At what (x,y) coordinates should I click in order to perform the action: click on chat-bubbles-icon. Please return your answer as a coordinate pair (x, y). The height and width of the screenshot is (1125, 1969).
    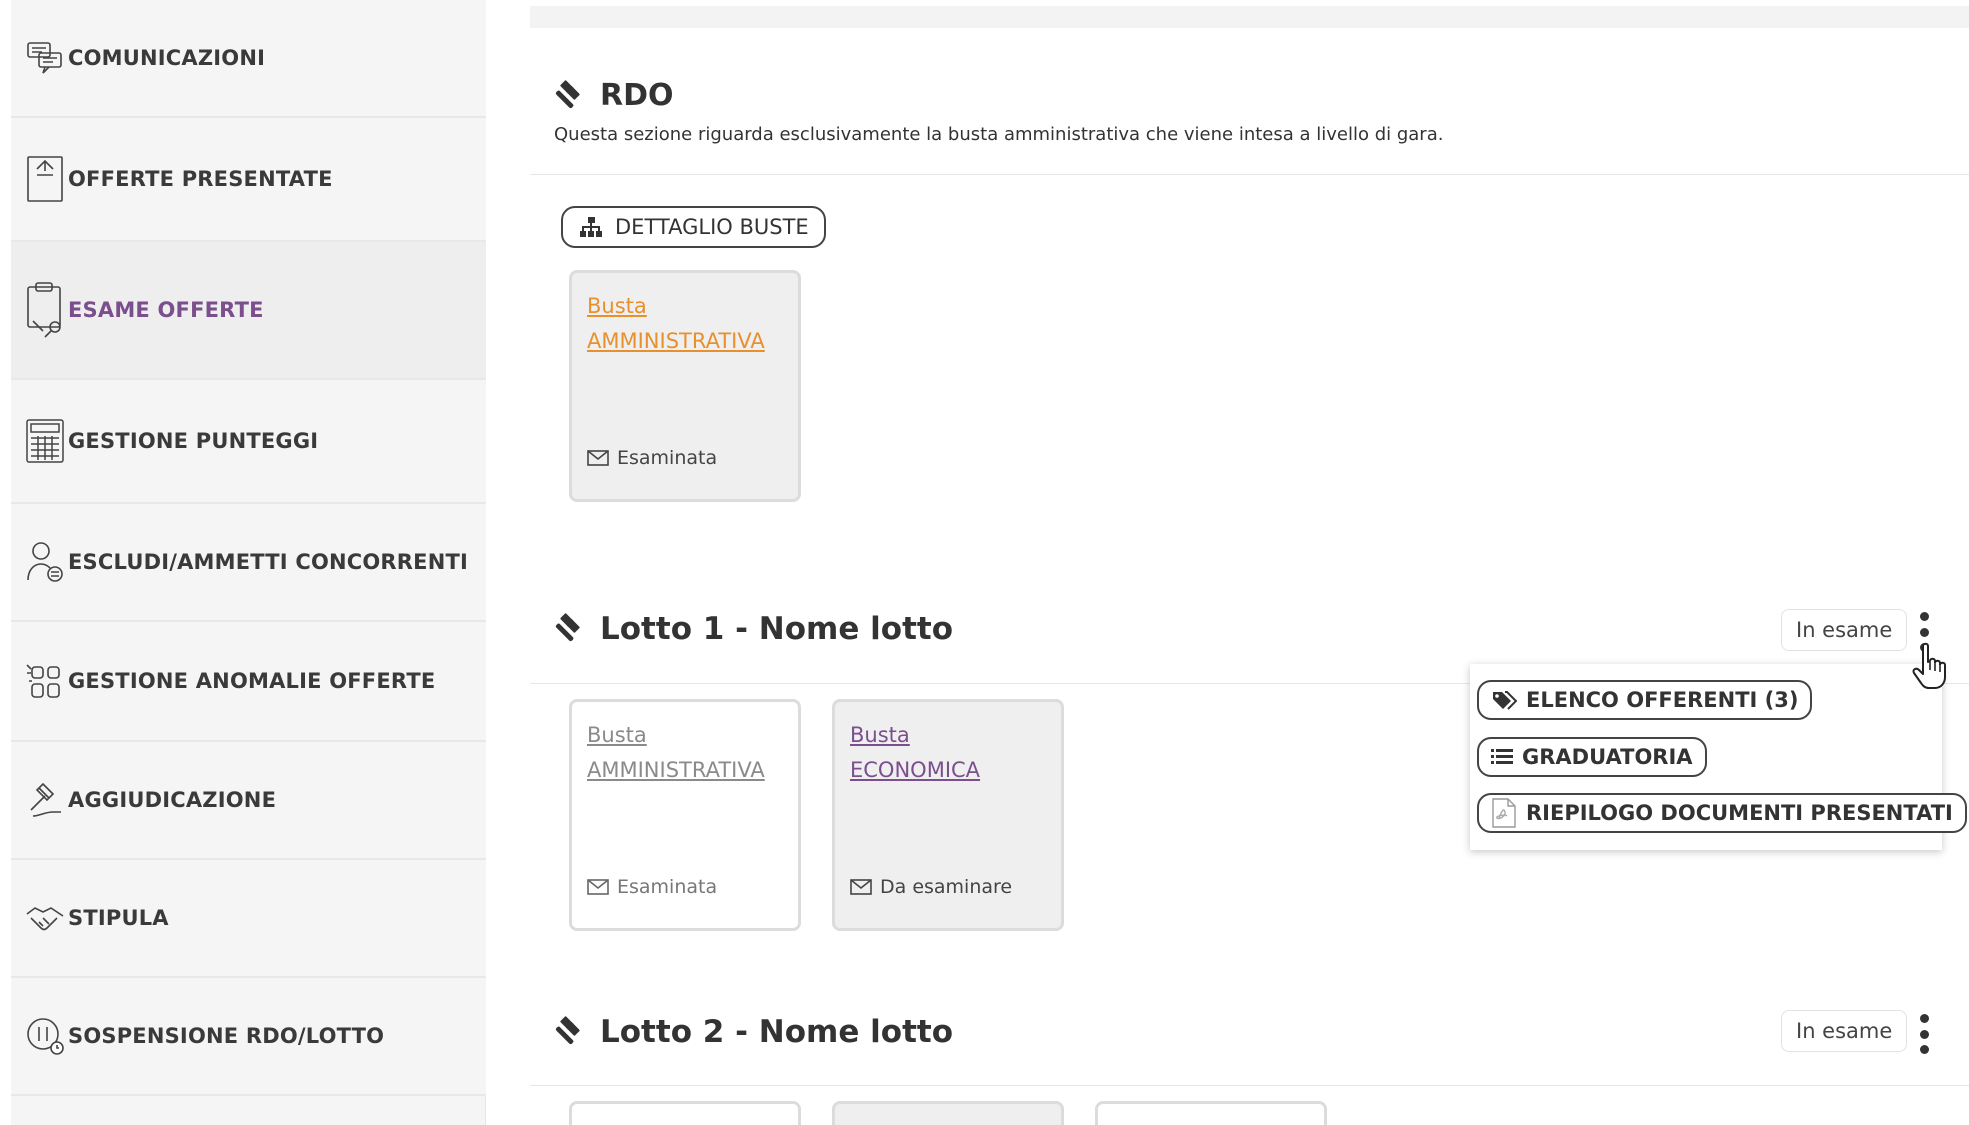
    Looking at the image, I should click on (45, 58).